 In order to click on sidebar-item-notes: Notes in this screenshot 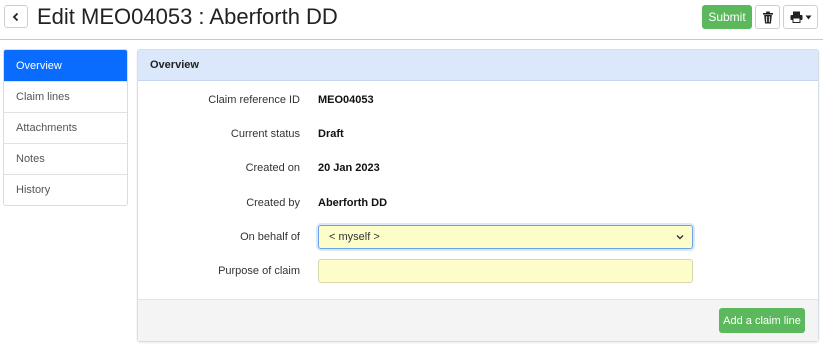, I will do `click(65, 158)`.